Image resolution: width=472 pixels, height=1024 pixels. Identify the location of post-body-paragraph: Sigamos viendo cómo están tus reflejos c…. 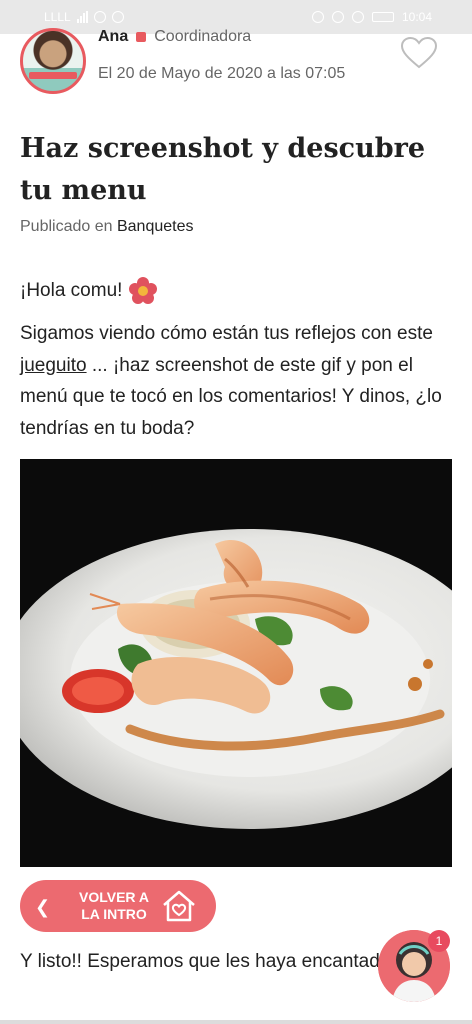
(238, 381).